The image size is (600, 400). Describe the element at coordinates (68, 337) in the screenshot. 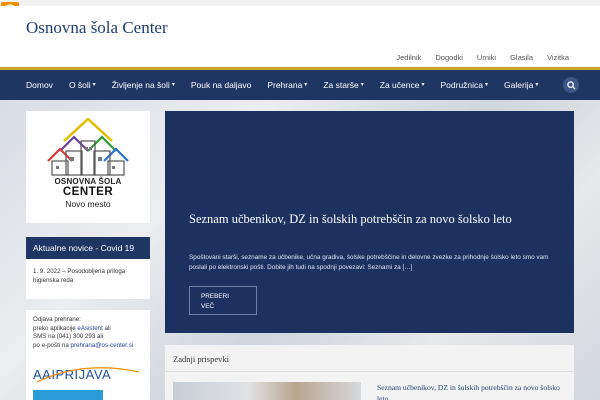

I see `info-line: SMS na (041) 300 293 ali` at that location.